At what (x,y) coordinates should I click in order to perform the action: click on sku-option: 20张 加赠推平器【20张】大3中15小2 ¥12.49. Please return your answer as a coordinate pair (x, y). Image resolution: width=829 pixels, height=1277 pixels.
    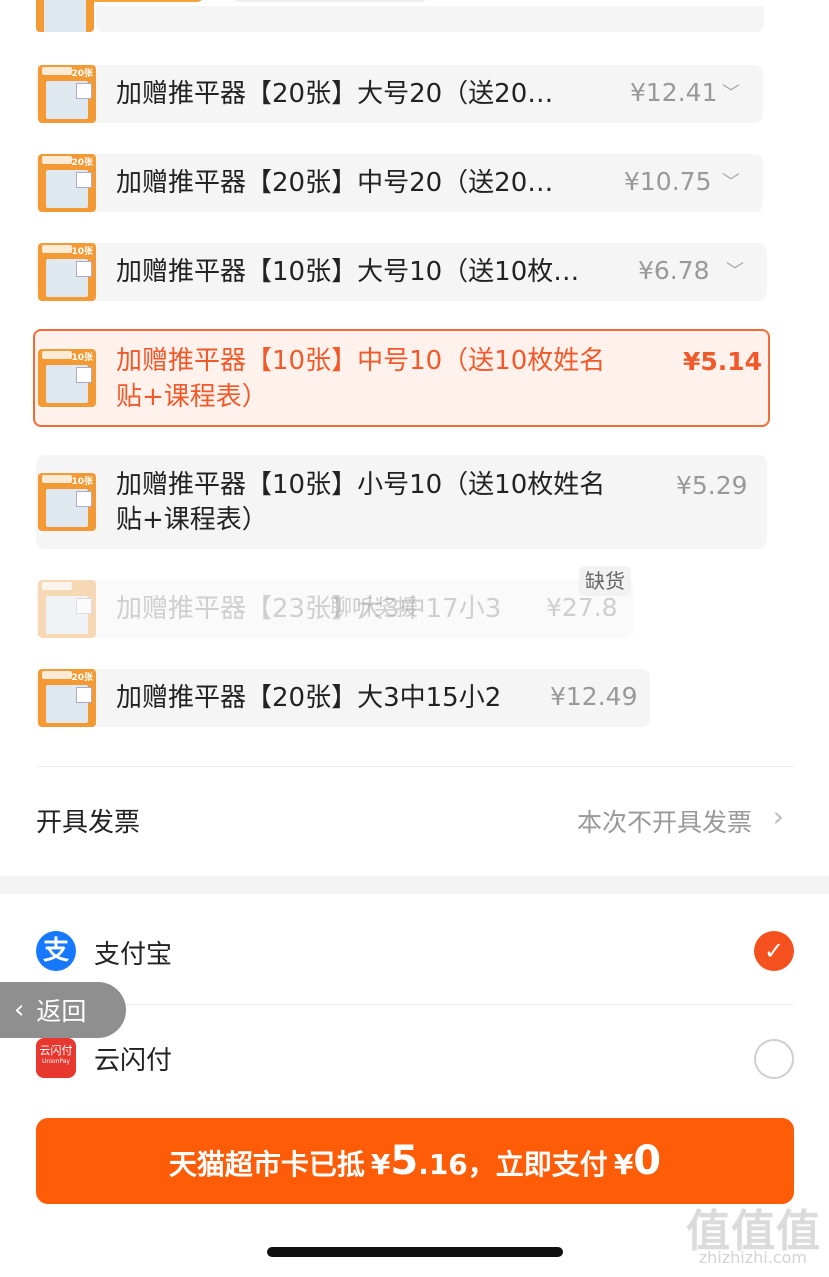
    Looking at the image, I should click on (343, 698).